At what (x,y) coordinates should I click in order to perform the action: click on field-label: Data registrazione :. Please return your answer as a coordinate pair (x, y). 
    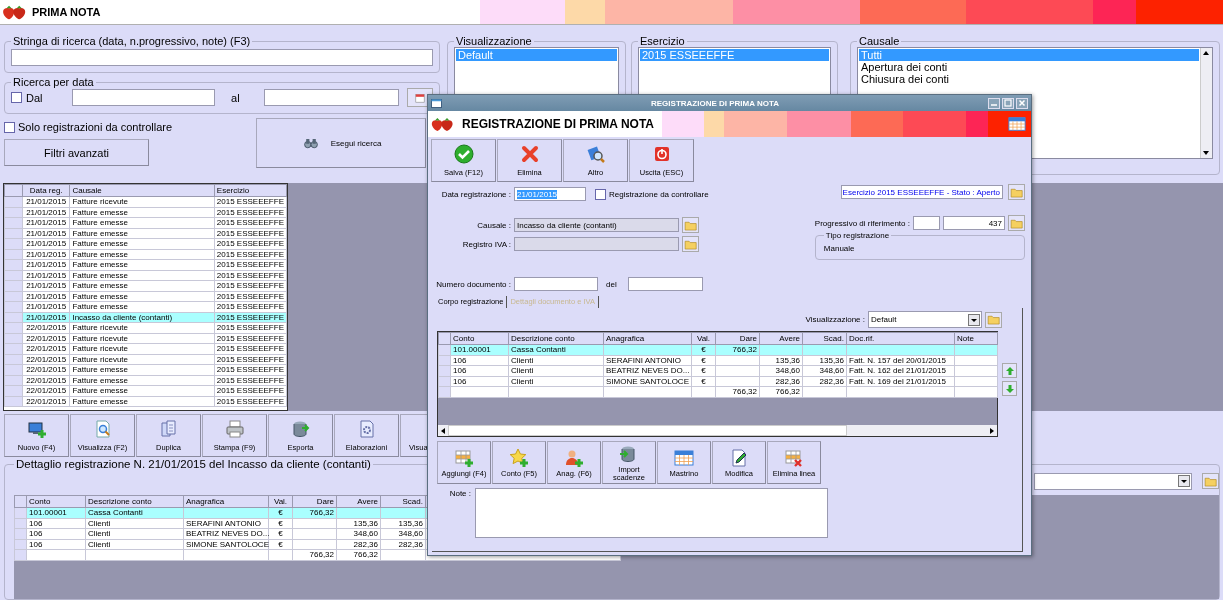
    Looking at the image, I should click on (475, 194).